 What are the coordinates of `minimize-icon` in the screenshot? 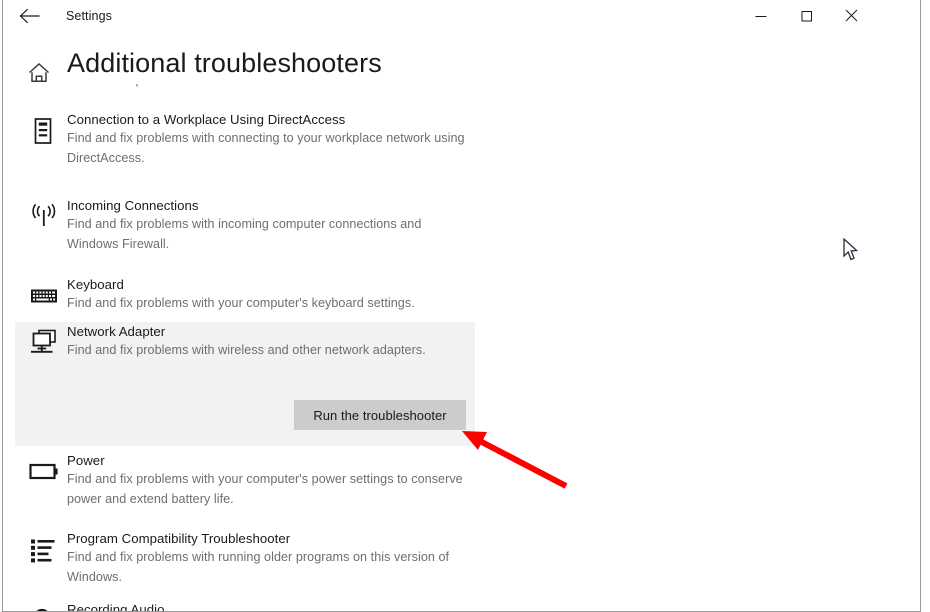 It's located at (760, 16).